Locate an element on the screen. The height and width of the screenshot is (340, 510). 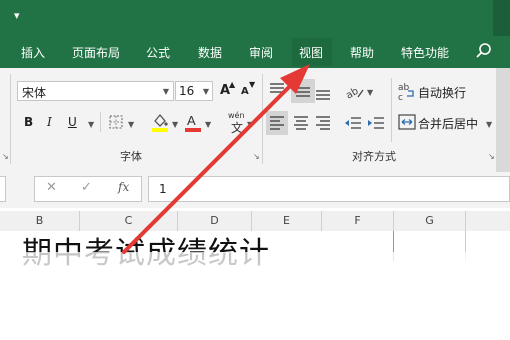
wrap-text-button: 自动换行 is located at coordinates (442, 92).